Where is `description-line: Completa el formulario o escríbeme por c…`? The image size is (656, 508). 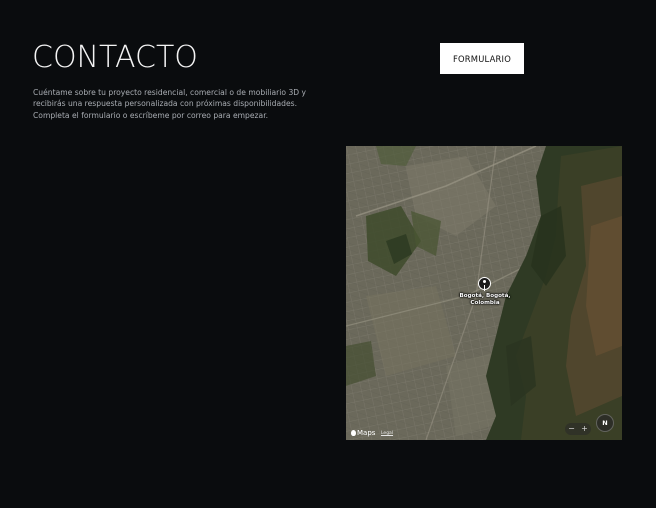 description-line: Completa el formulario o escríbeme por c… is located at coordinates (151, 115).